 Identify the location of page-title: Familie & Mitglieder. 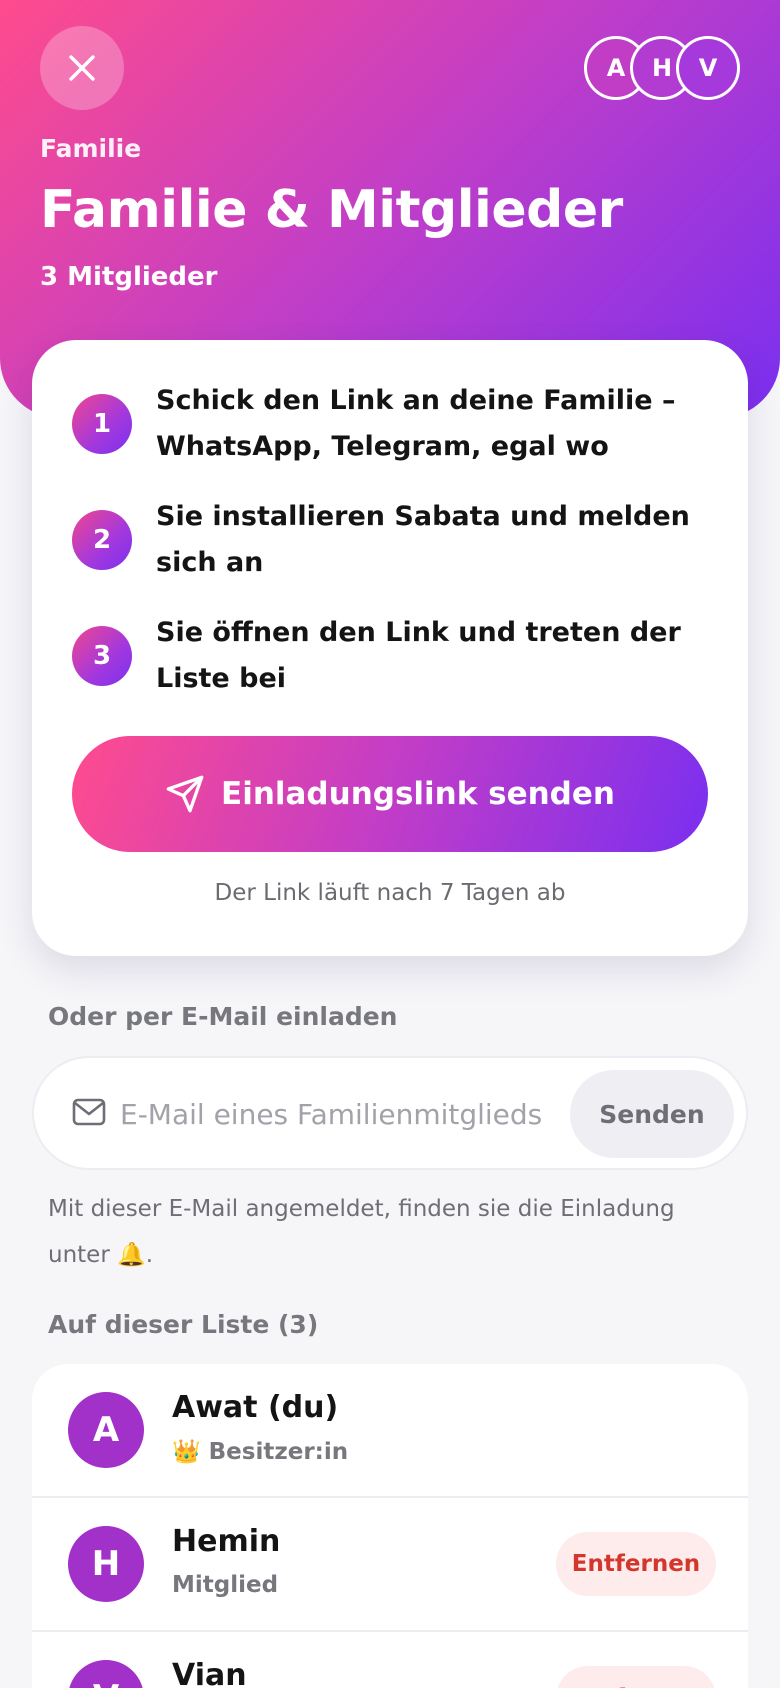
(331, 210).